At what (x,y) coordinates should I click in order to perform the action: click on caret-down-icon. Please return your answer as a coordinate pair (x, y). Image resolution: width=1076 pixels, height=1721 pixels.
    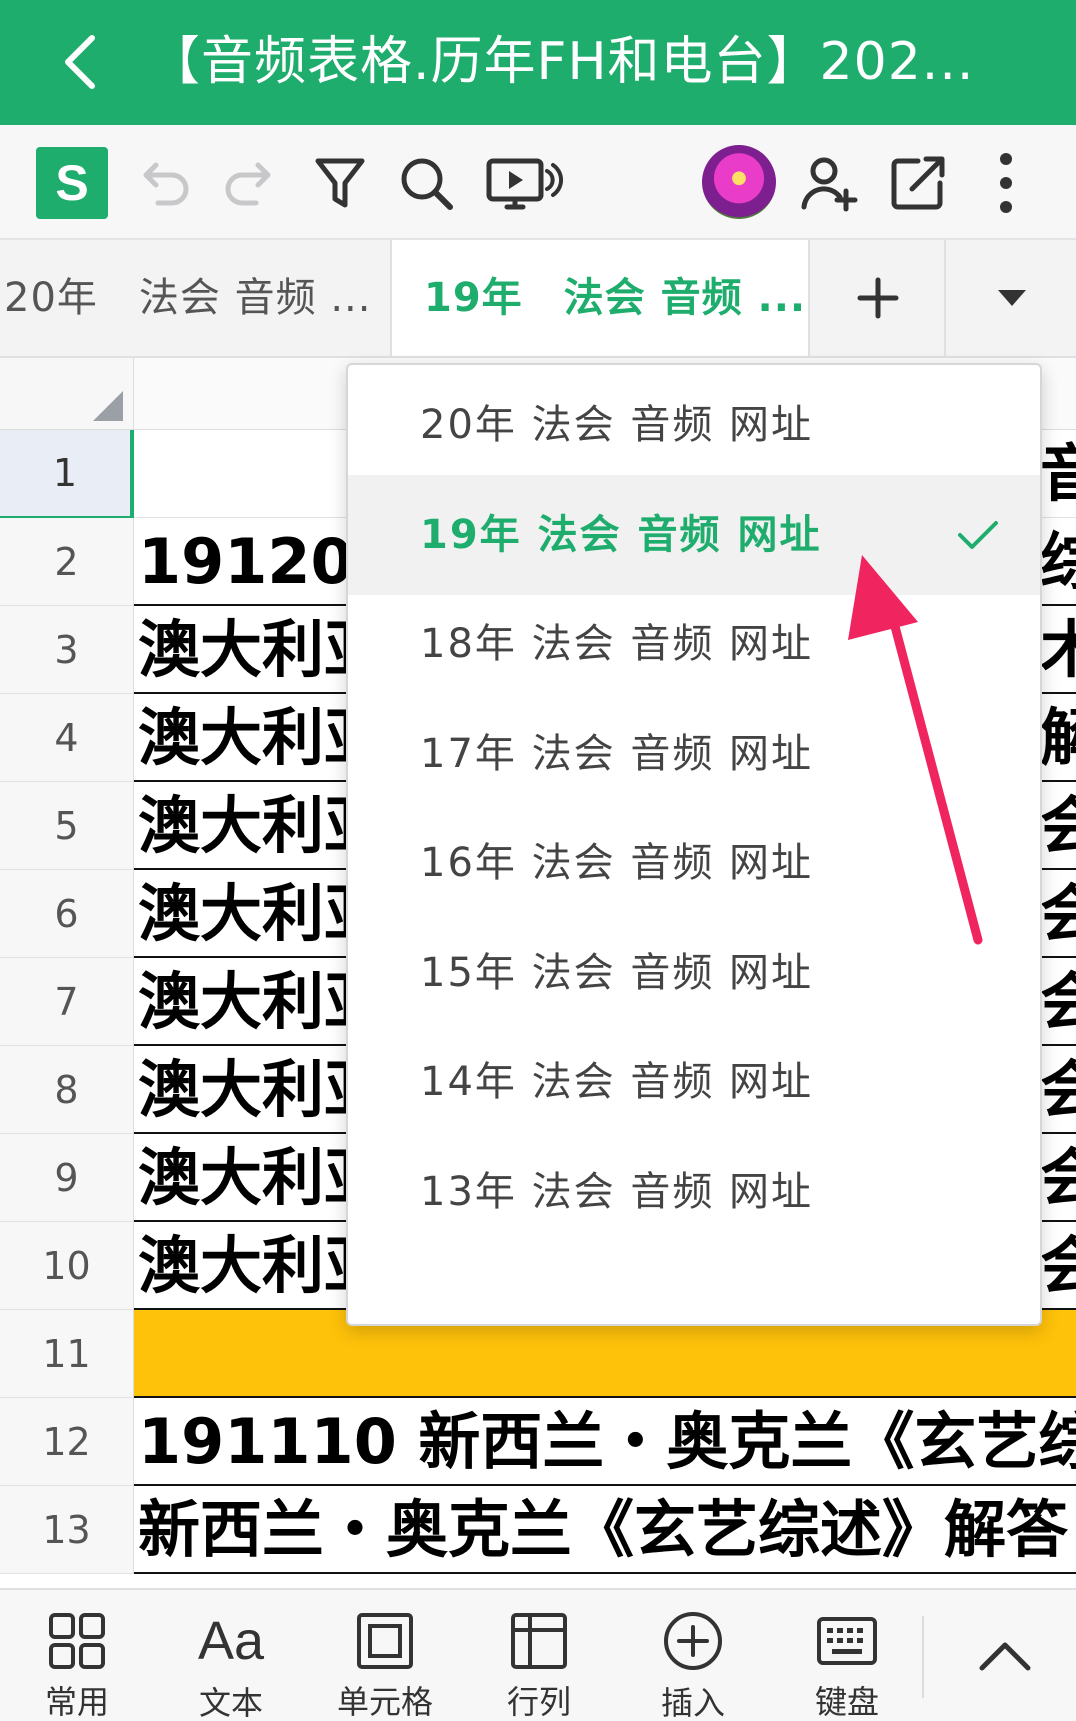
    Looking at the image, I should click on (1012, 298).